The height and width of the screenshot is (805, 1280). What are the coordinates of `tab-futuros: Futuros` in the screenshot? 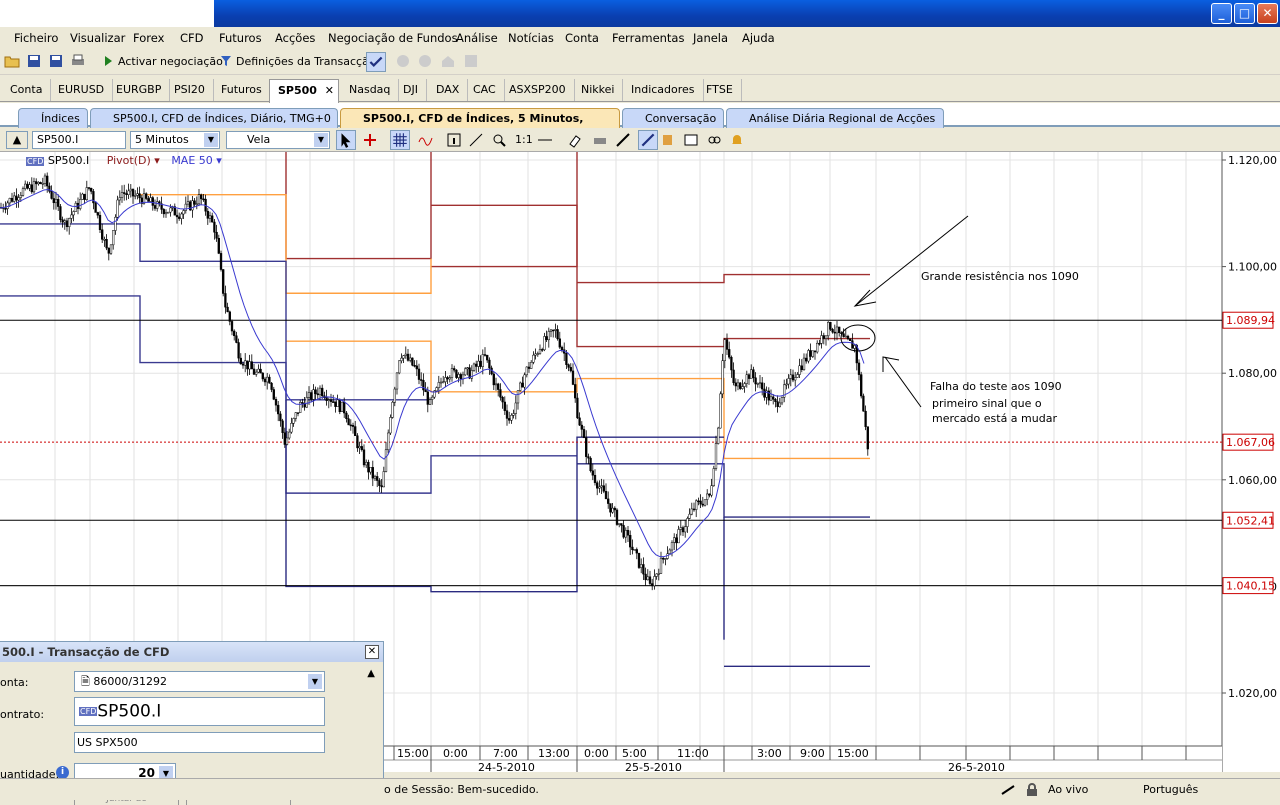 It's located at (242, 90).